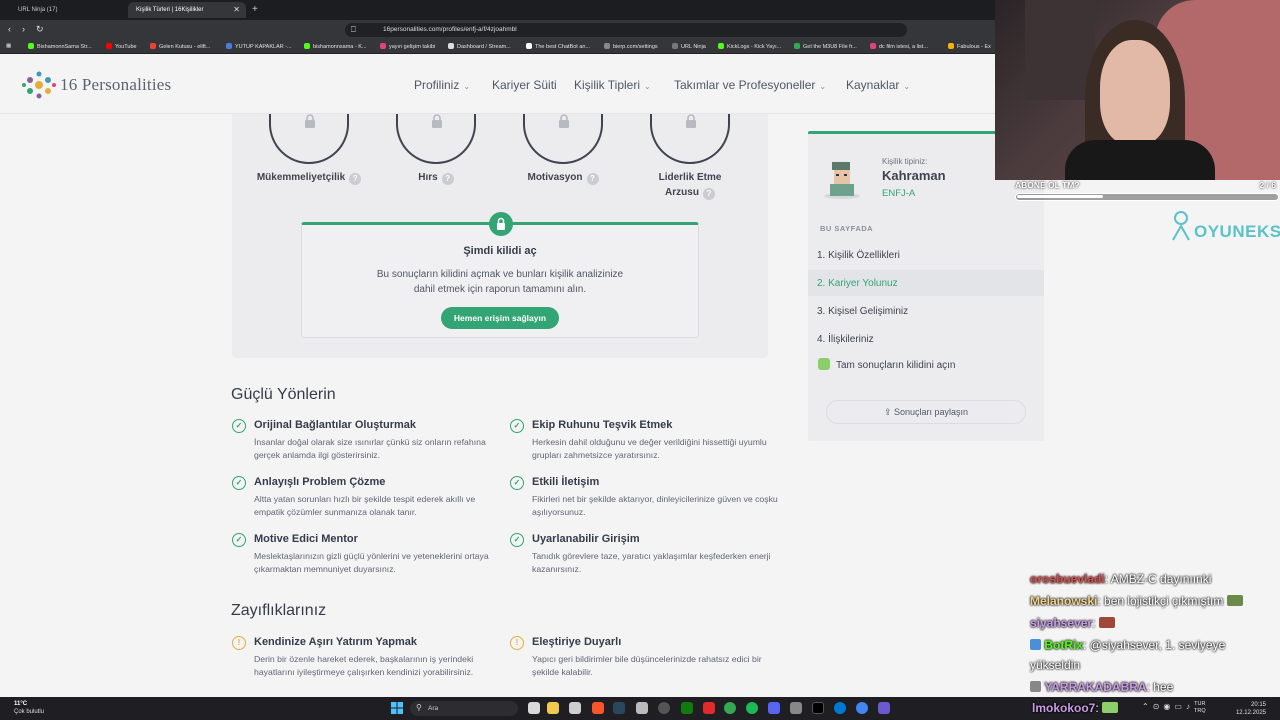  Describe the element at coordinates (797, 46) in the screenshot. I see `extension-icon` at that location.